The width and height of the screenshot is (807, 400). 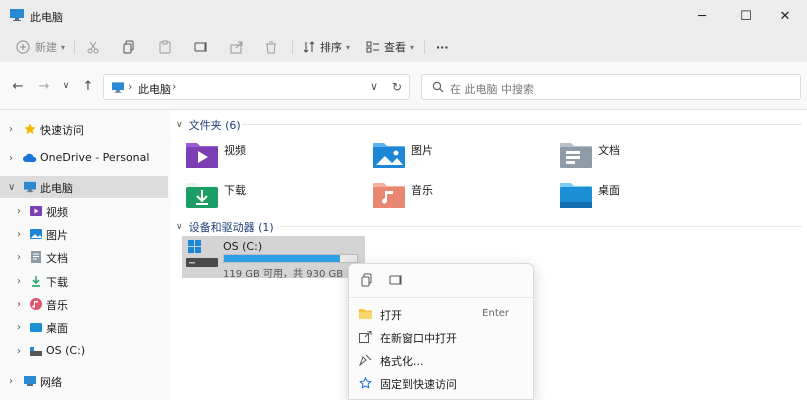 I want to click on sidebar-item-label: 视频, so click(x=57, y=212).